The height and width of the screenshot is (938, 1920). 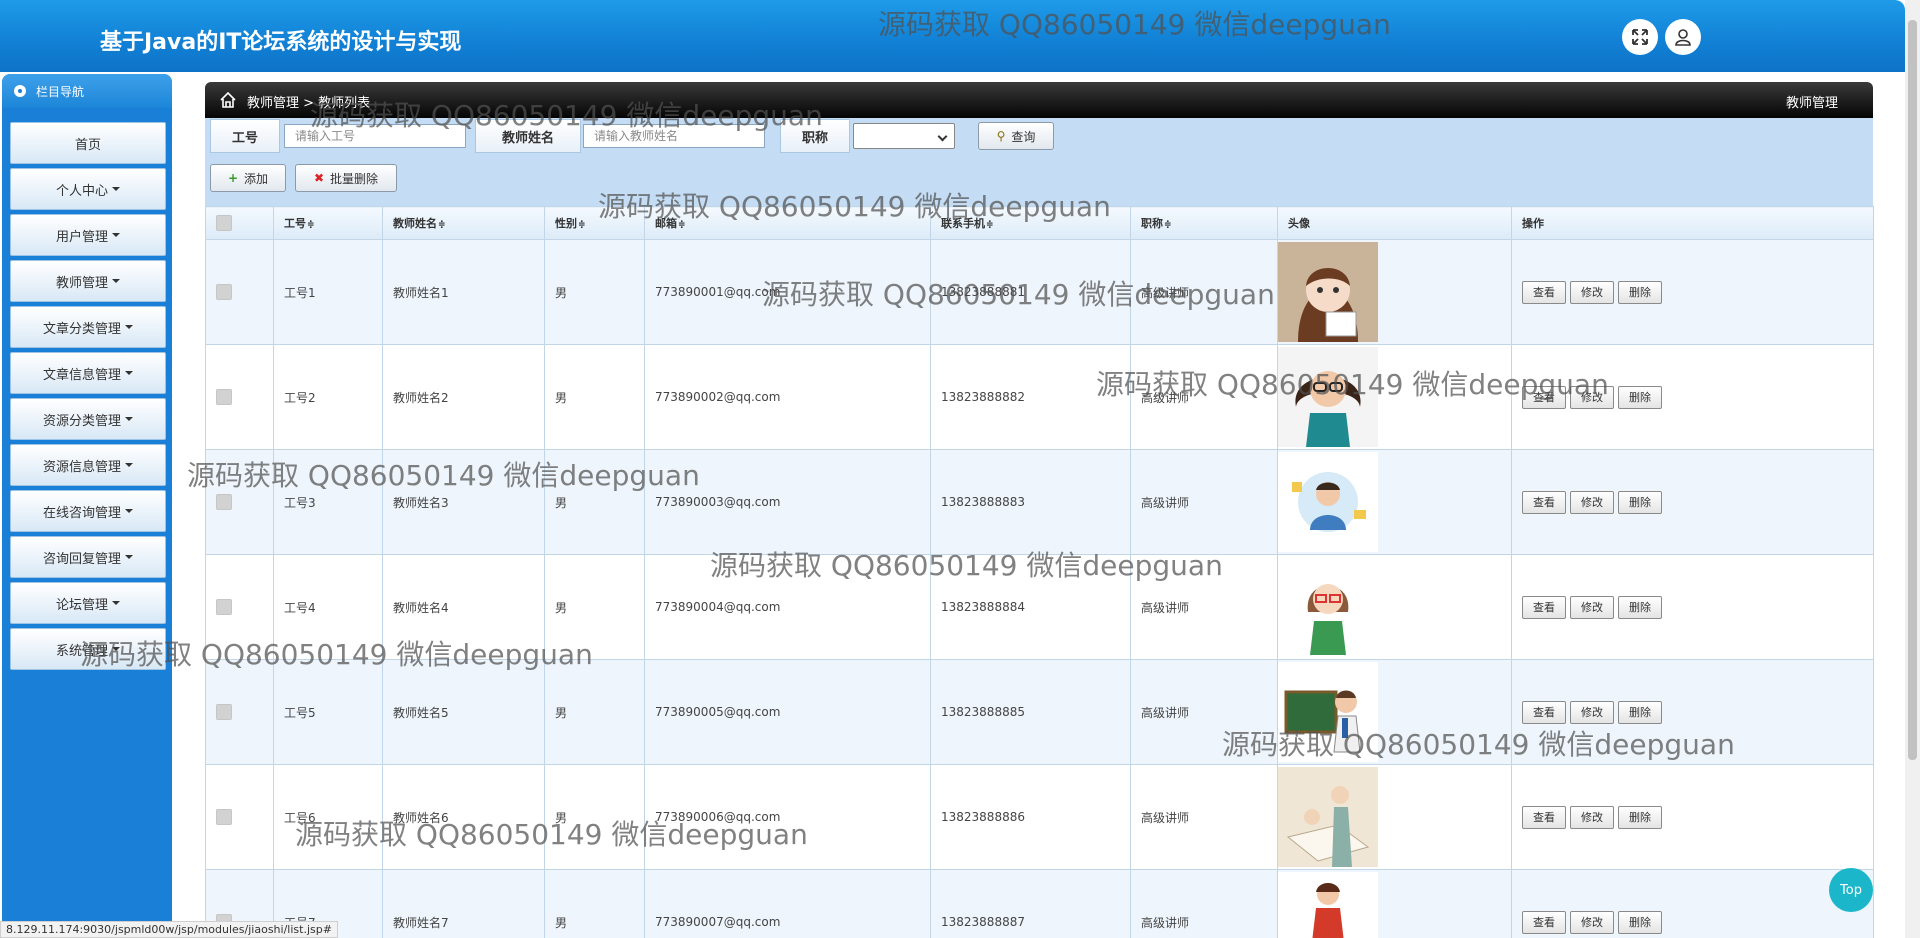 I want to click on sidebar-item: 在线咨询管理, so click(x=88, y=511).